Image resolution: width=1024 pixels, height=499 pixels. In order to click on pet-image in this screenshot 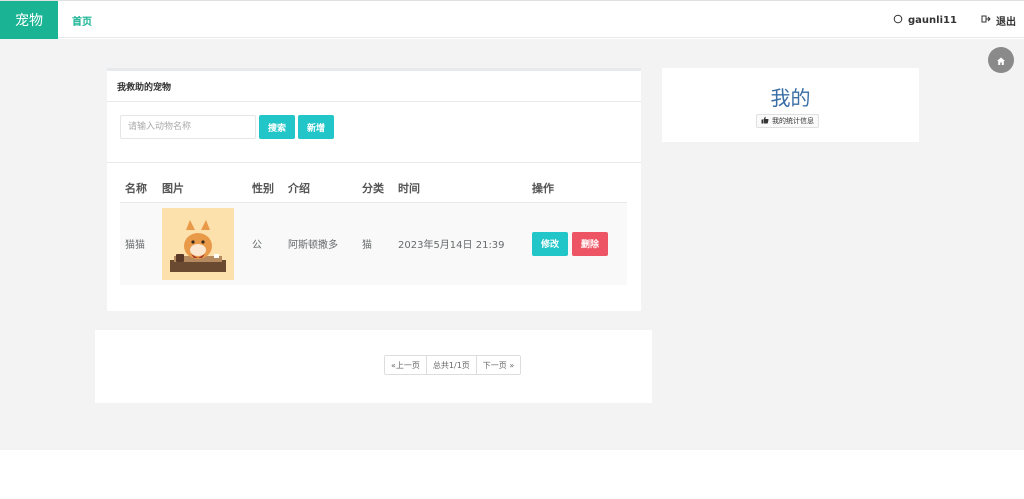, I will do `click(198, 243)`.